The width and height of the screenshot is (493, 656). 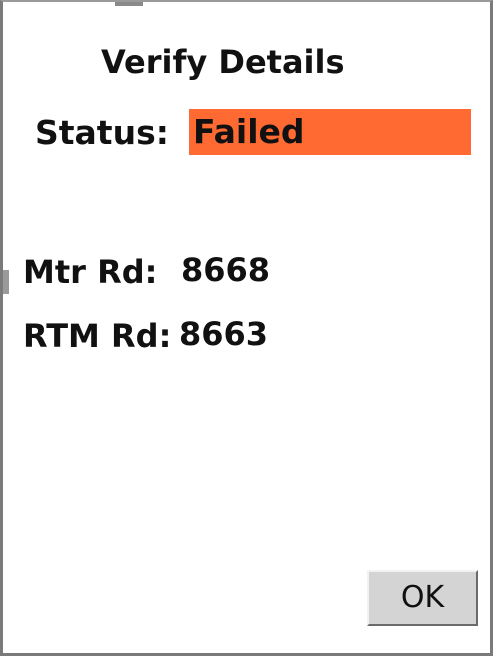 What do you see at coordinates (330, 132) in the screenshot?
I see `status-value-badge: Failed` at bounding box center [330, 132].